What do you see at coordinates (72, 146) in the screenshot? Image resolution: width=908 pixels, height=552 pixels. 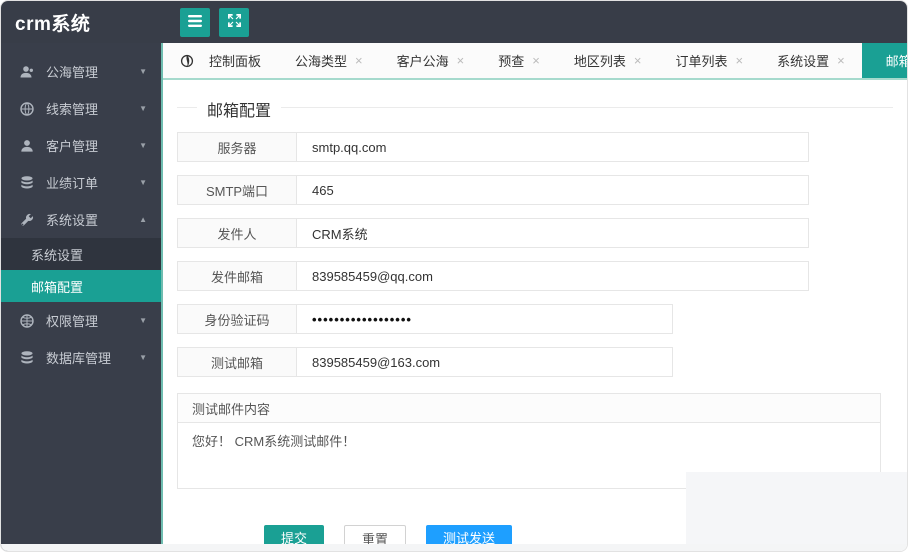 I see `sidebar-item-label: 客户管理` at bounding box center [72, 146].